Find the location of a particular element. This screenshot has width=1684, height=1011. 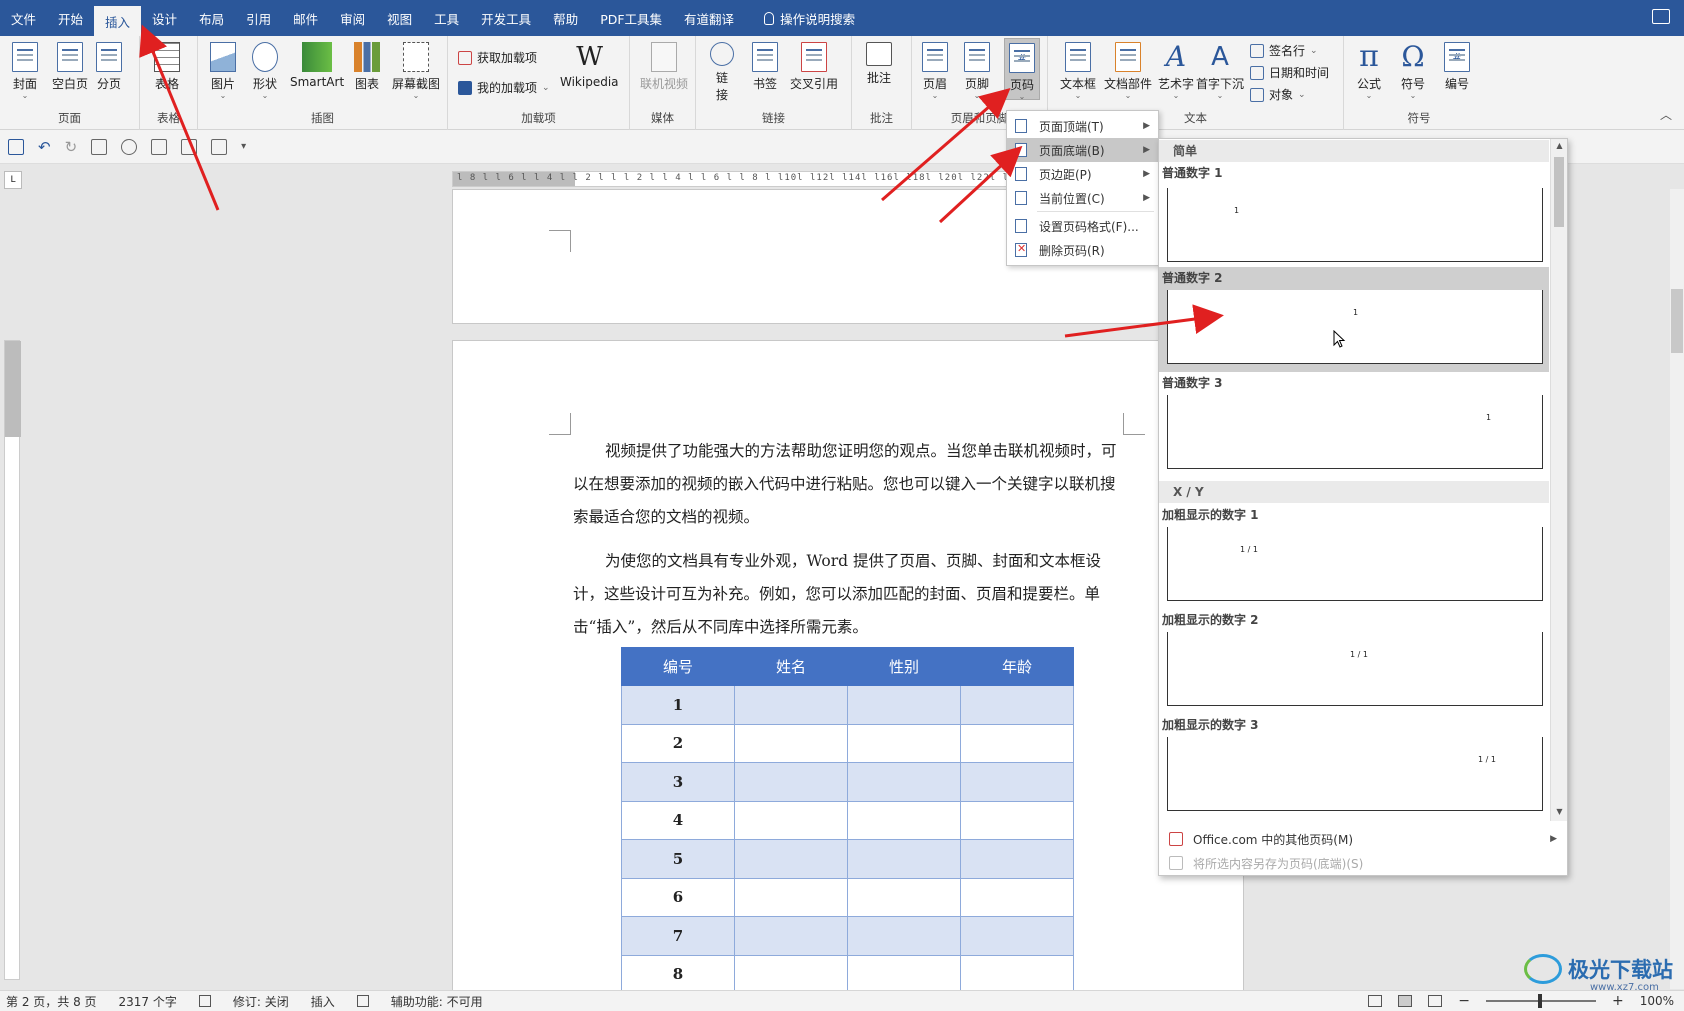

table-header-cell: 姓名 is located at coordinates (791, 666).